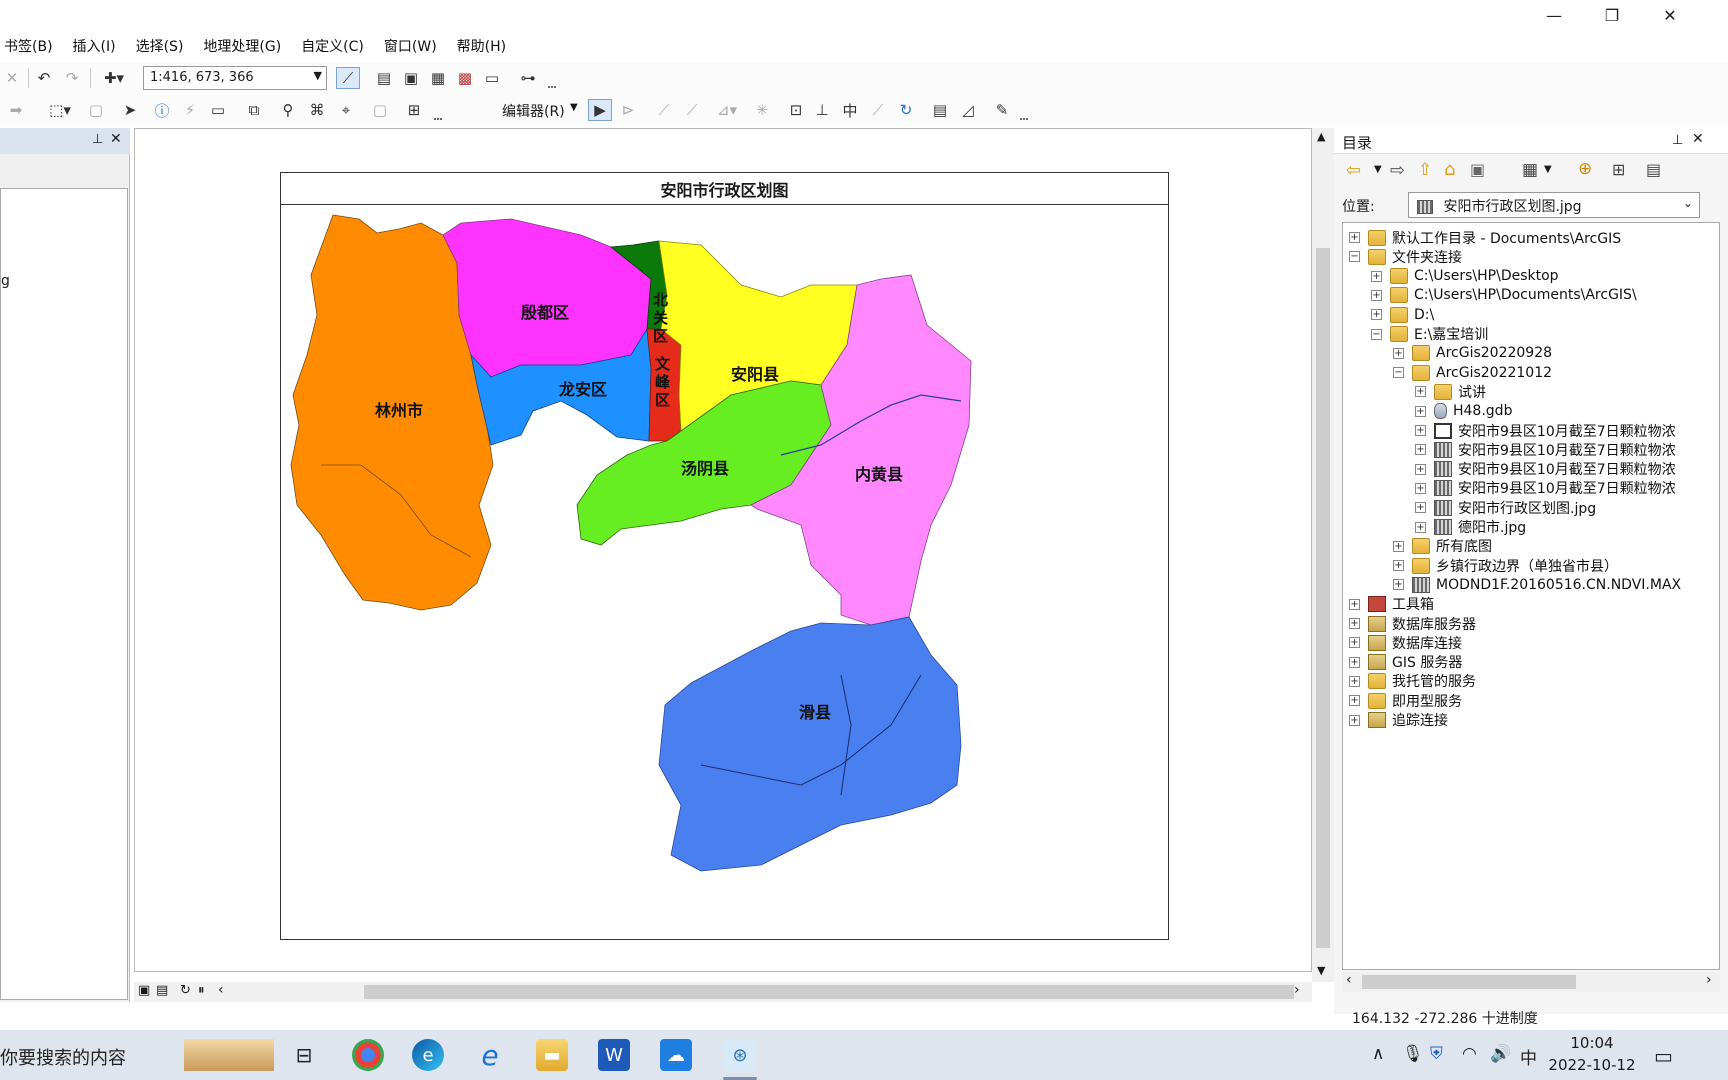 This screenshot has height=1080, width=1728. Describe the element at coordinates (5, 281) in the screenshot. I see `toc-layer-item: g` at that location.